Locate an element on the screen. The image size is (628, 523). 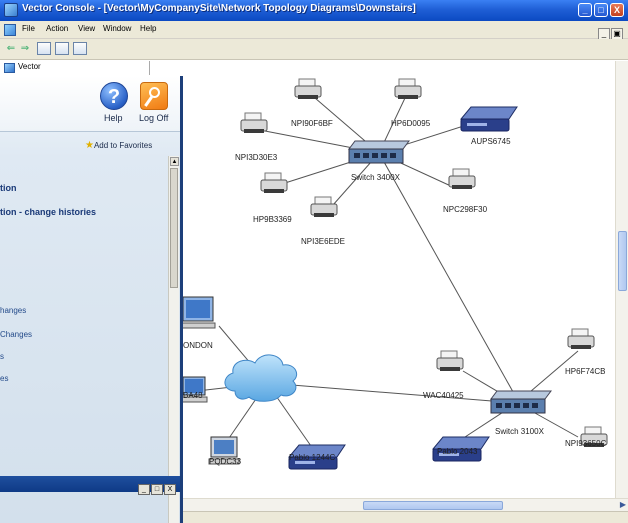
node-label: HP6D0095 is located at coordinates (411, 123).